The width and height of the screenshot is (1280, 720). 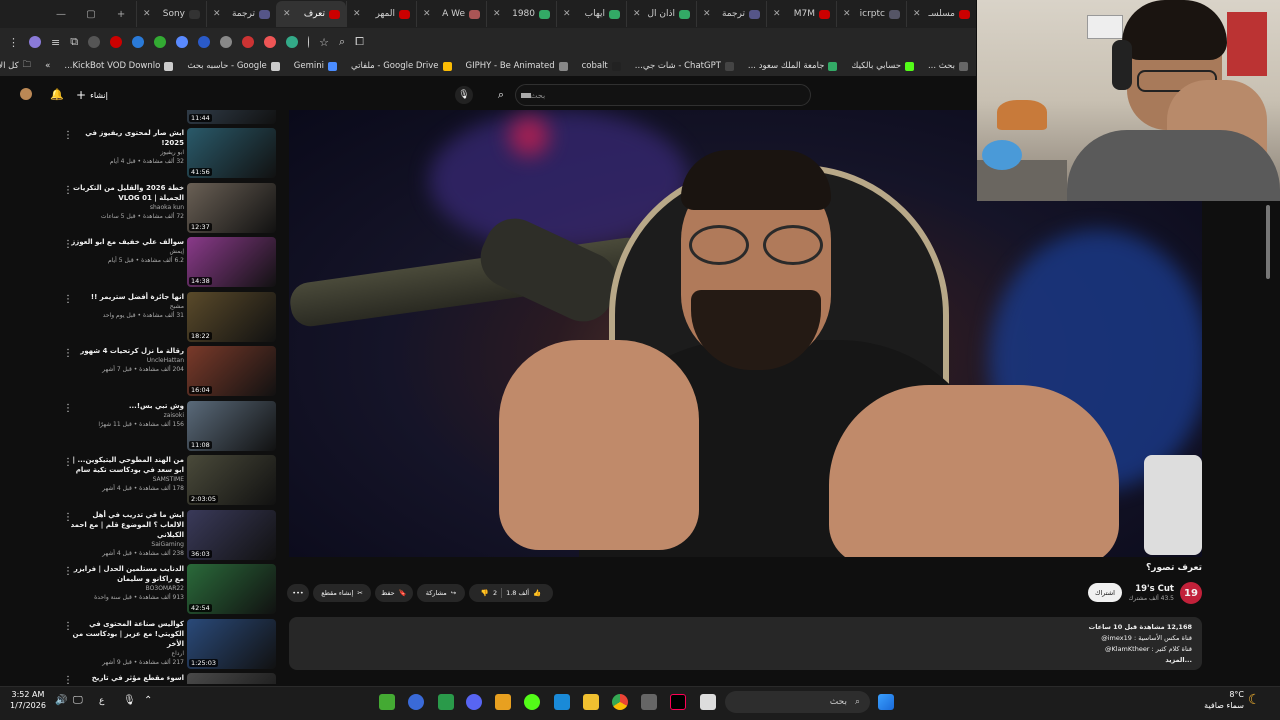 I want to click on tab: M7M ✕, so click(x=801, y=14).